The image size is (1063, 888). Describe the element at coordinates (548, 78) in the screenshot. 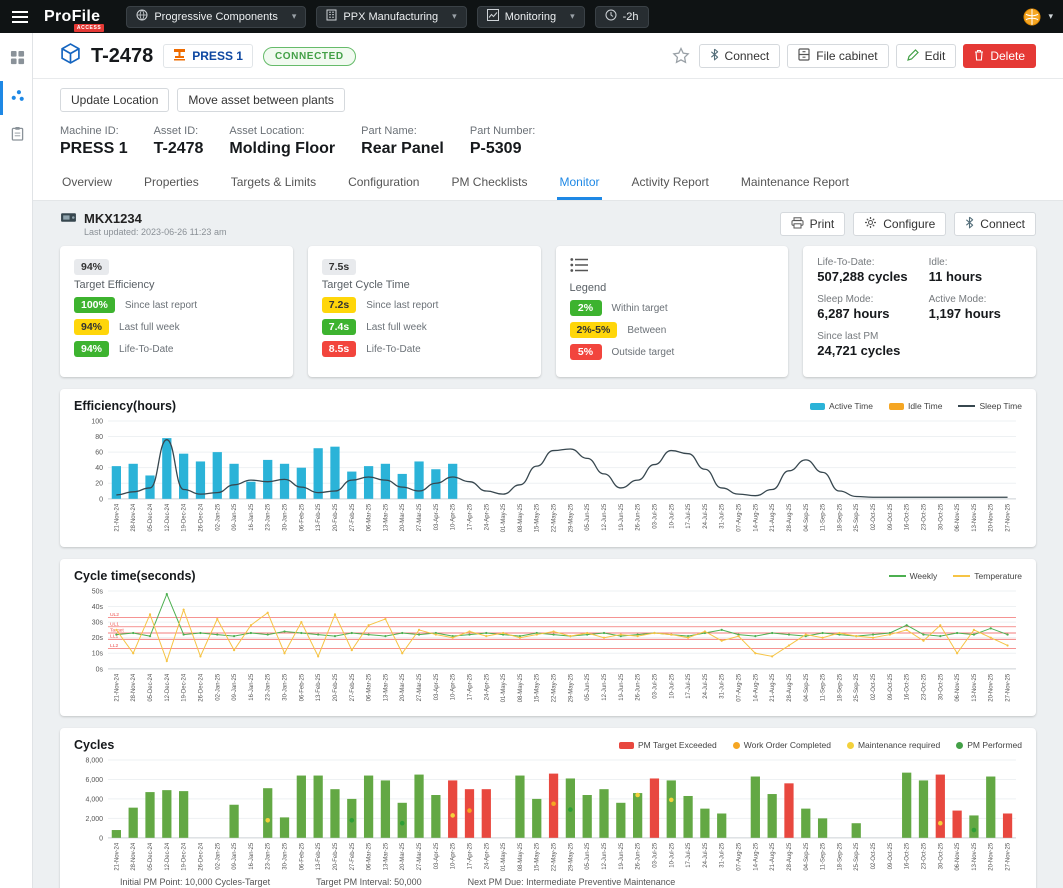

I see `divider` at that location.